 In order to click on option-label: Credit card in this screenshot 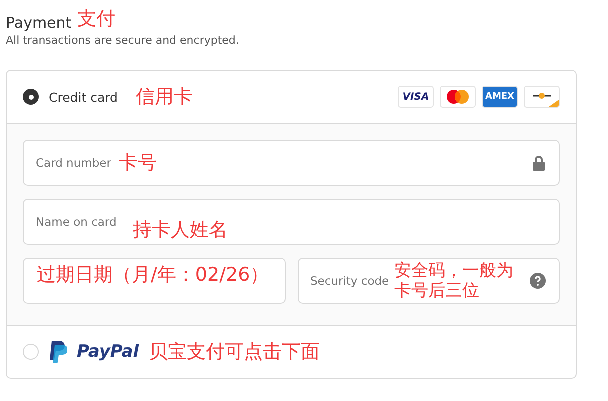, I will do `click(83, 97)`.